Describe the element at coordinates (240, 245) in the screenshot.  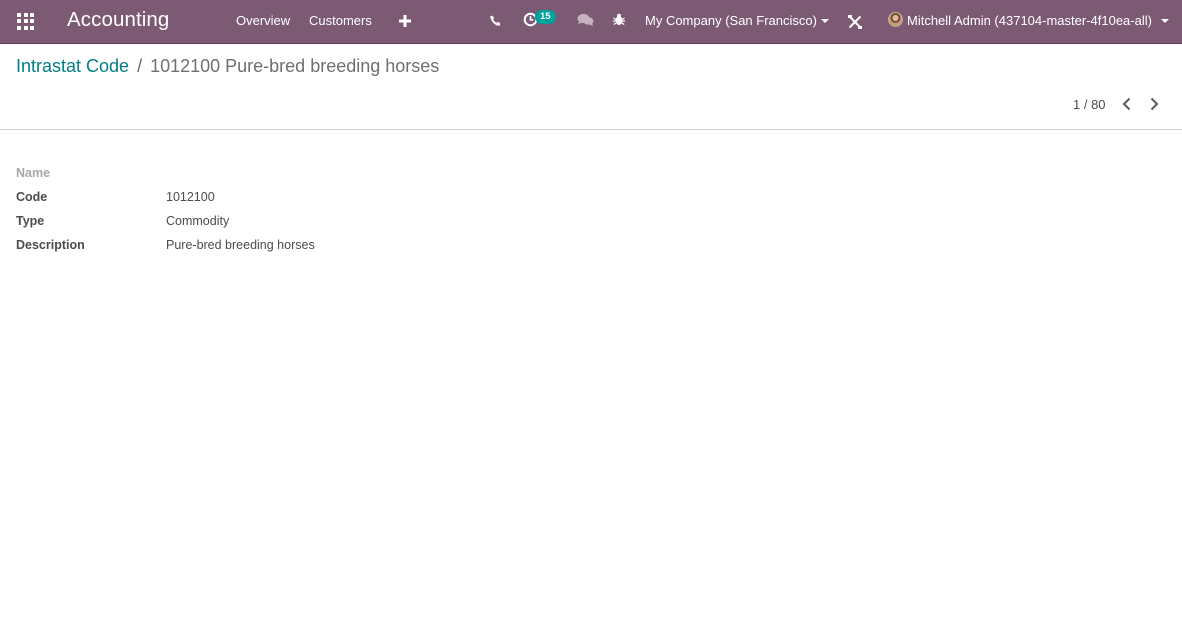
I see `field-value-description: Pure-bred breeding horses` at that location.